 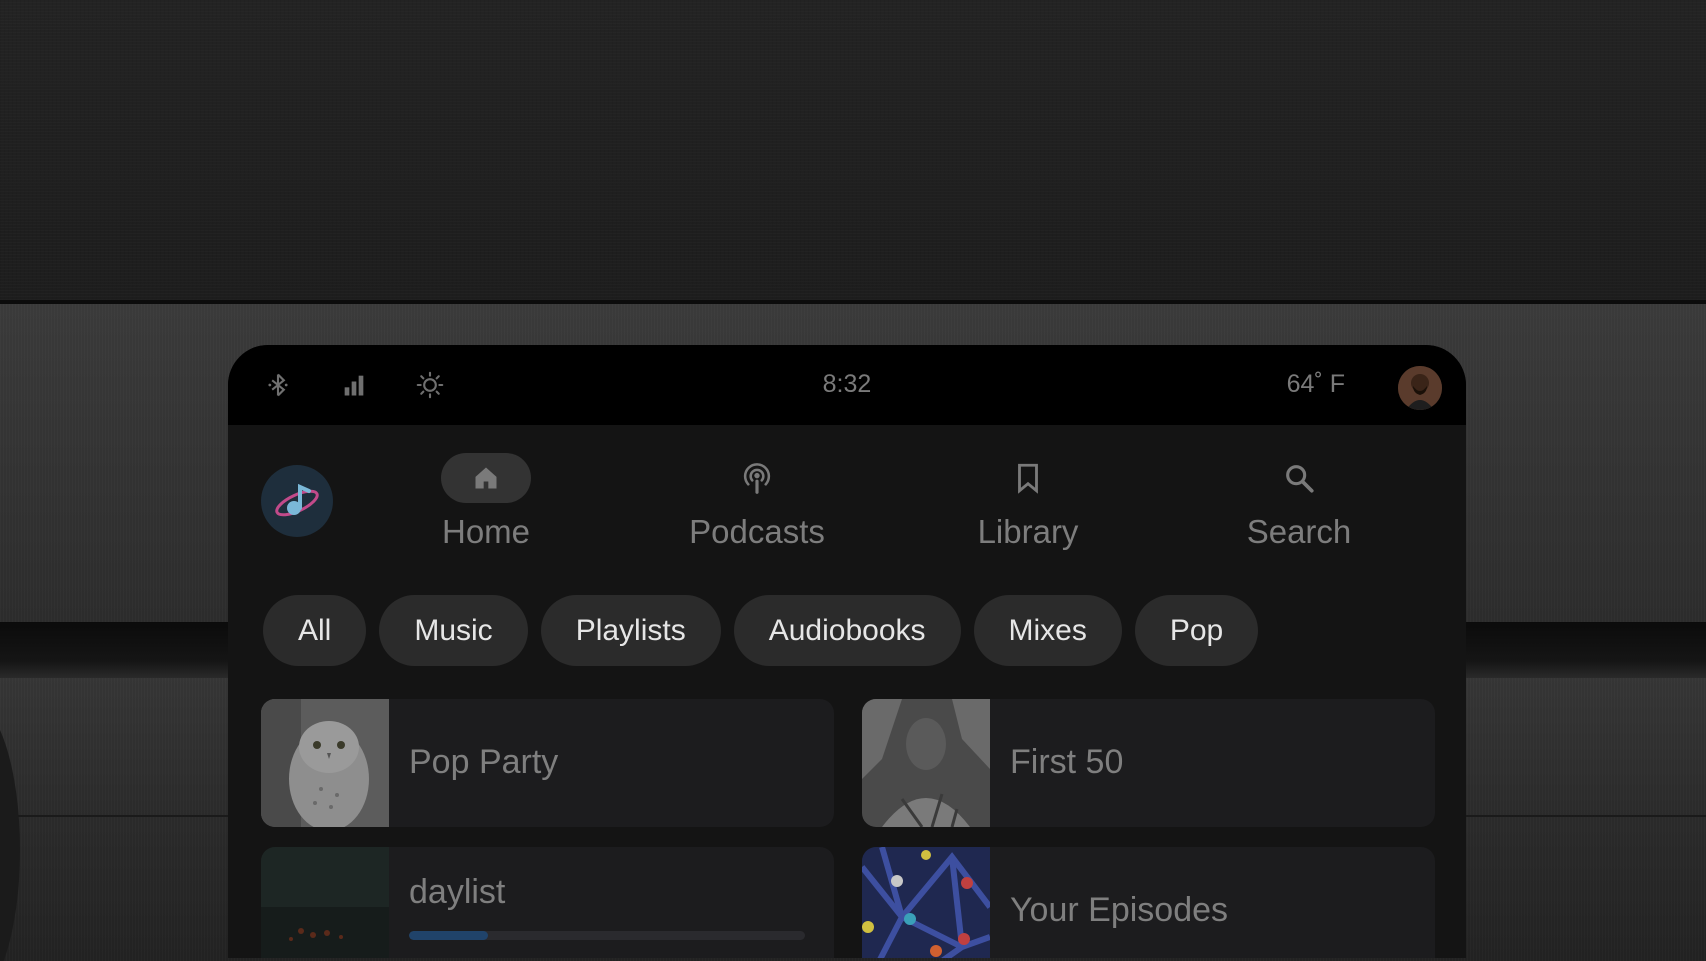 I want to click on nav-library-pill, so click(x=1028, y=478).